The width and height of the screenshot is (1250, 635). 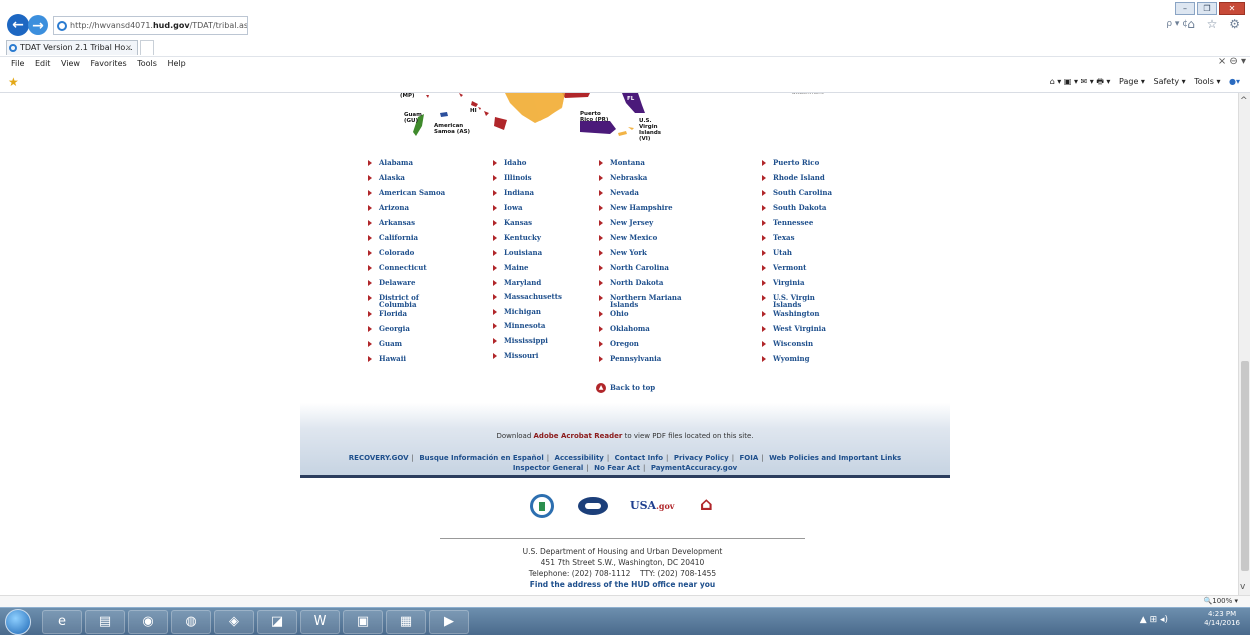 I want to click on footer-link: Web Policies and Important Links, so click(x=835, y=458).